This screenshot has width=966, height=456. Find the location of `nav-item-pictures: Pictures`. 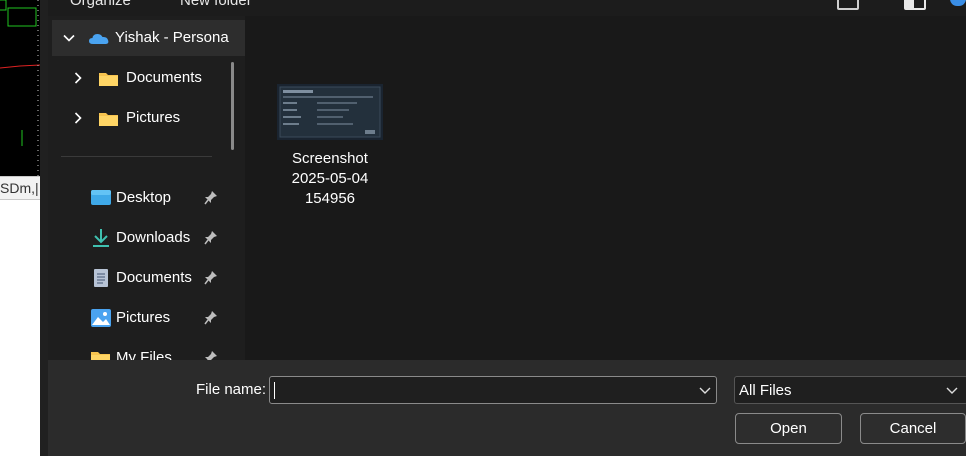

nav-item-pictures: Pictures is located at coordinates (148, 118).